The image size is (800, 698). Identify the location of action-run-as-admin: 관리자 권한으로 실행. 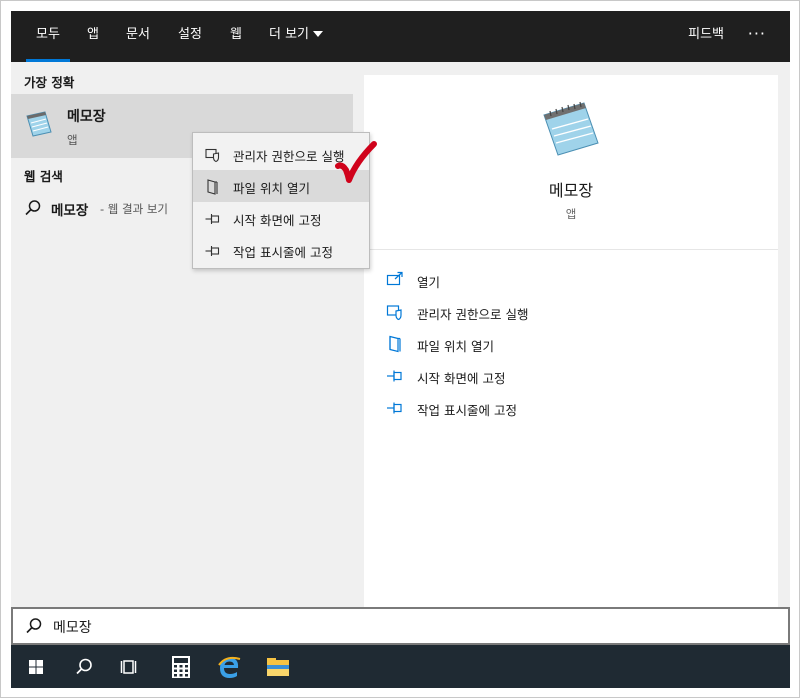
(576, 312).